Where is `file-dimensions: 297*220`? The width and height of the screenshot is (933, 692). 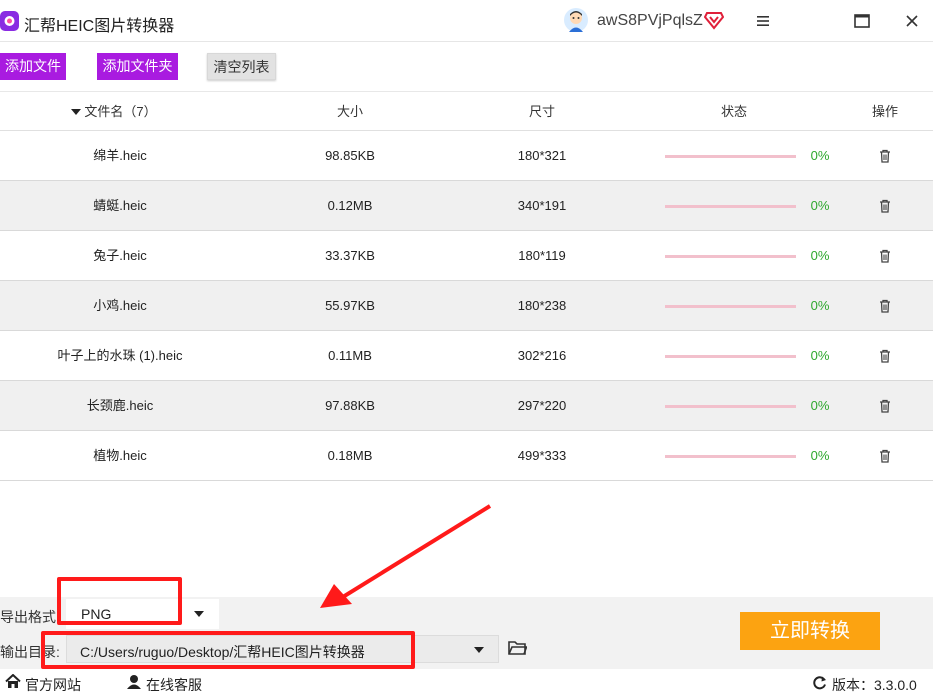 file-dimensions: 297*220 is located at coordinates (542, 405).